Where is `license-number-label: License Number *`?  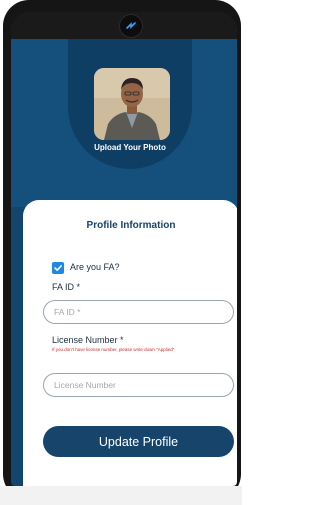
license-number-label: License Number * is located at coordinates (88, 340).